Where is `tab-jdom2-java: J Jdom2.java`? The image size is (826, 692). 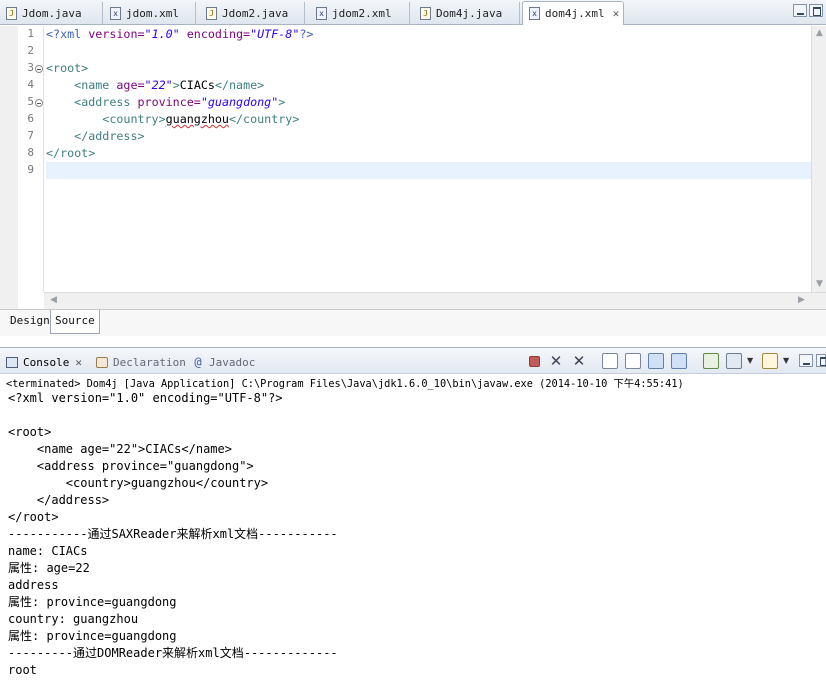
tab-jdom2-java: J Jdom2.java is located at coordinates (252, 13).